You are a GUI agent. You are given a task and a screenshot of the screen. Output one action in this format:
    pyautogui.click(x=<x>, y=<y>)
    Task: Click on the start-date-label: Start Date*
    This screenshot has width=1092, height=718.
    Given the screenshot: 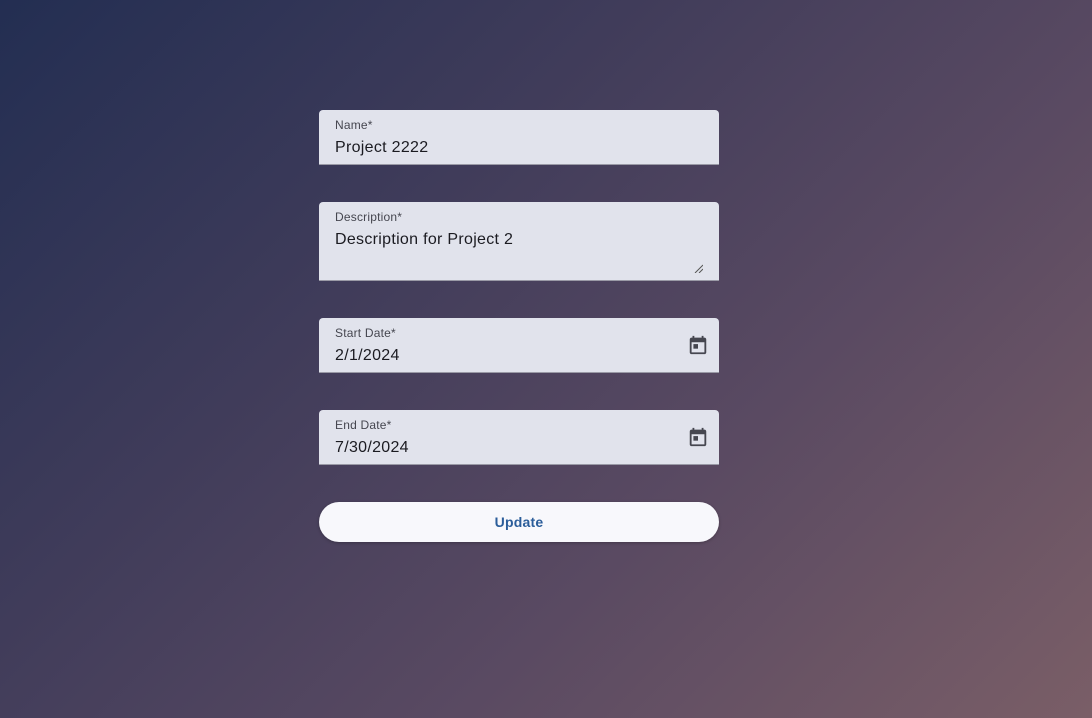 What is the action you would take?
    pyautogui.click(x=365, y=333)
    